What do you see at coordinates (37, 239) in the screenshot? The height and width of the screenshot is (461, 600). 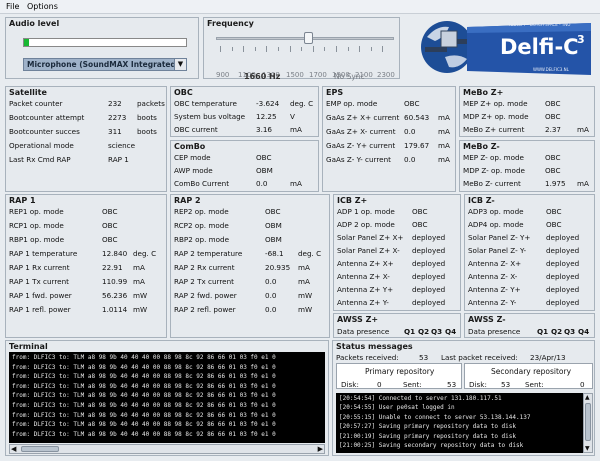 I see `rbp1-op-mode-label: RBP1 op. mode` at bounding box center [37, 239].